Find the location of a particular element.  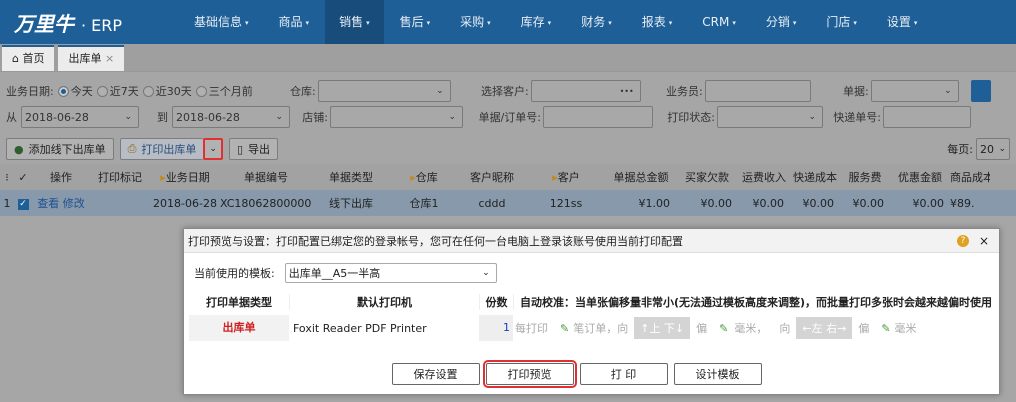

vertical-direction-toggle: ↑上 下↓ is located at coordinates (662, 328).